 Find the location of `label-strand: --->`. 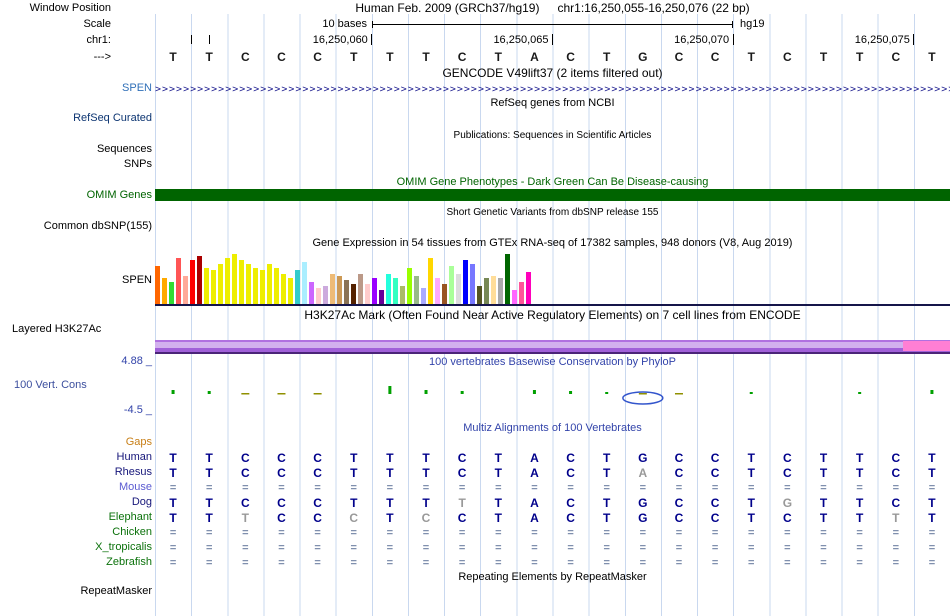

label-strand: ---> is located at coordinates (55, 57).